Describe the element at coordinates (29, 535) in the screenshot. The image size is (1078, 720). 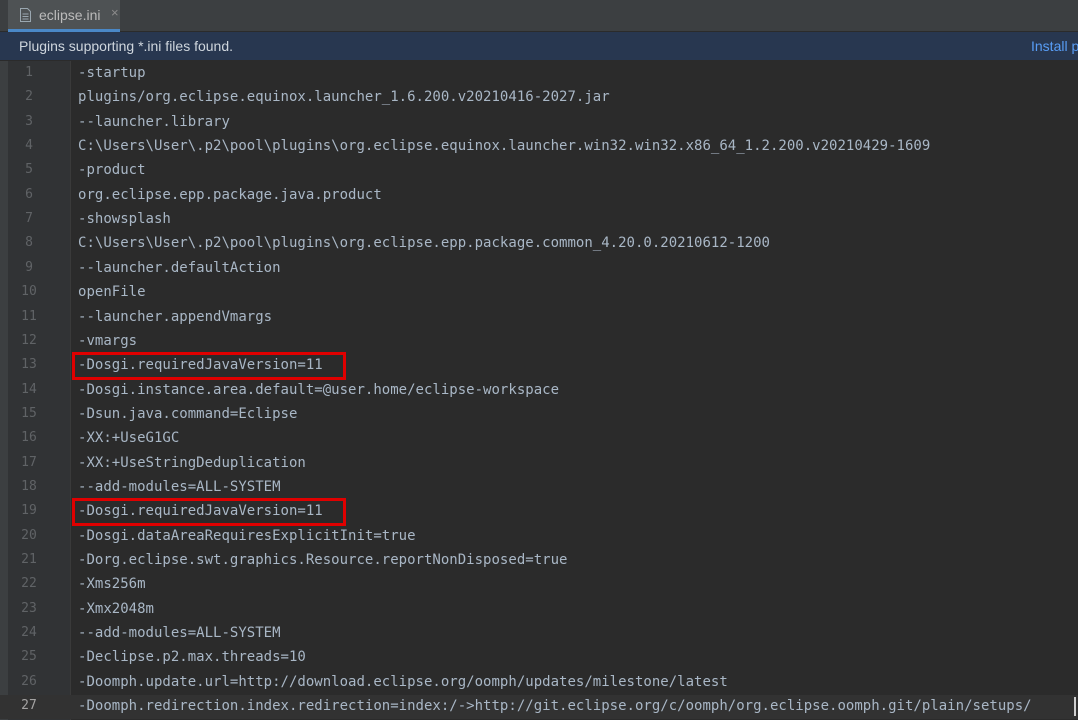
I see `line-number: 20` at that location.